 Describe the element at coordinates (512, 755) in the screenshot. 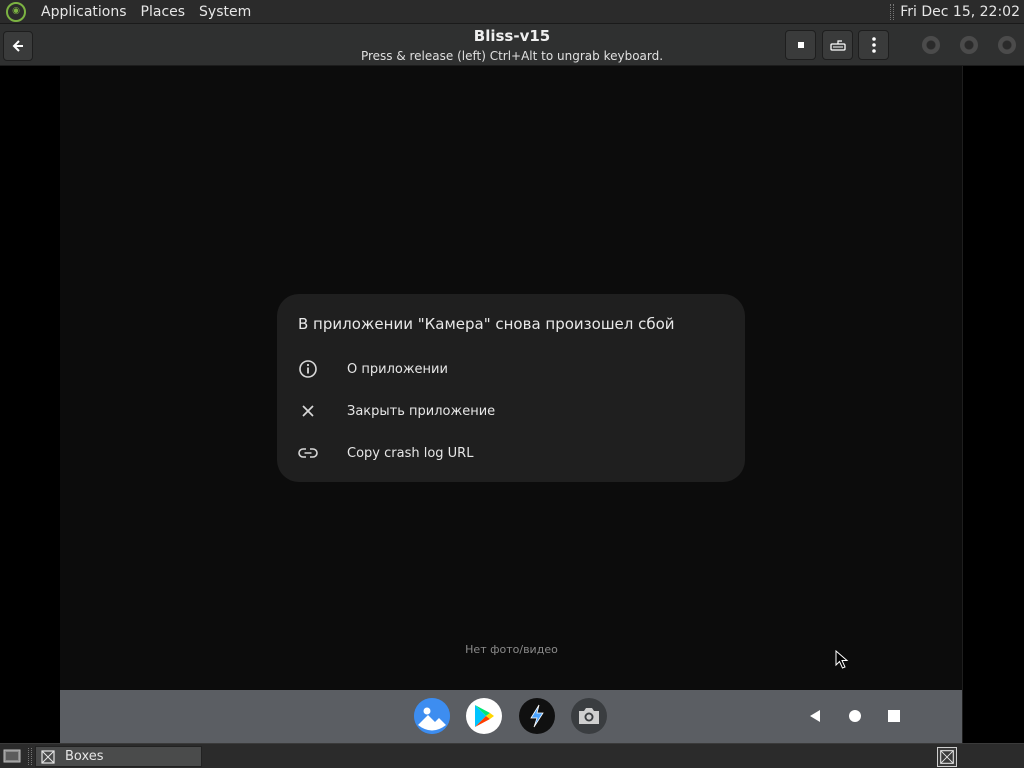

I see `bottom-panel: Boxes` at that location.